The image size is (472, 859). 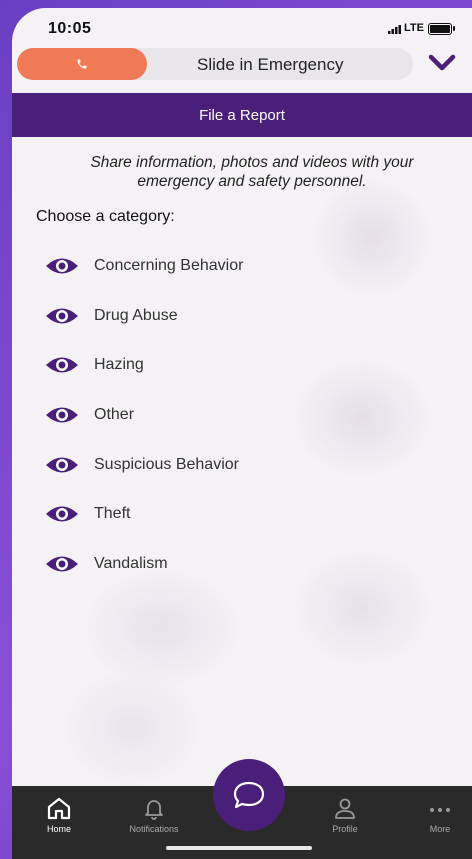 What do you see at coordinates (131, 563) in the screenshot?
I see `category-label: Vandalism` at bounding box center [131, 563].